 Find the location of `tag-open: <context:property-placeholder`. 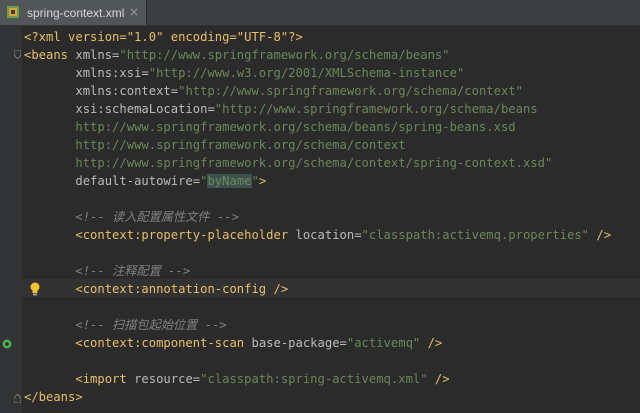

tag-open: <context:property-placeholder is located at coordinates (182, 235).